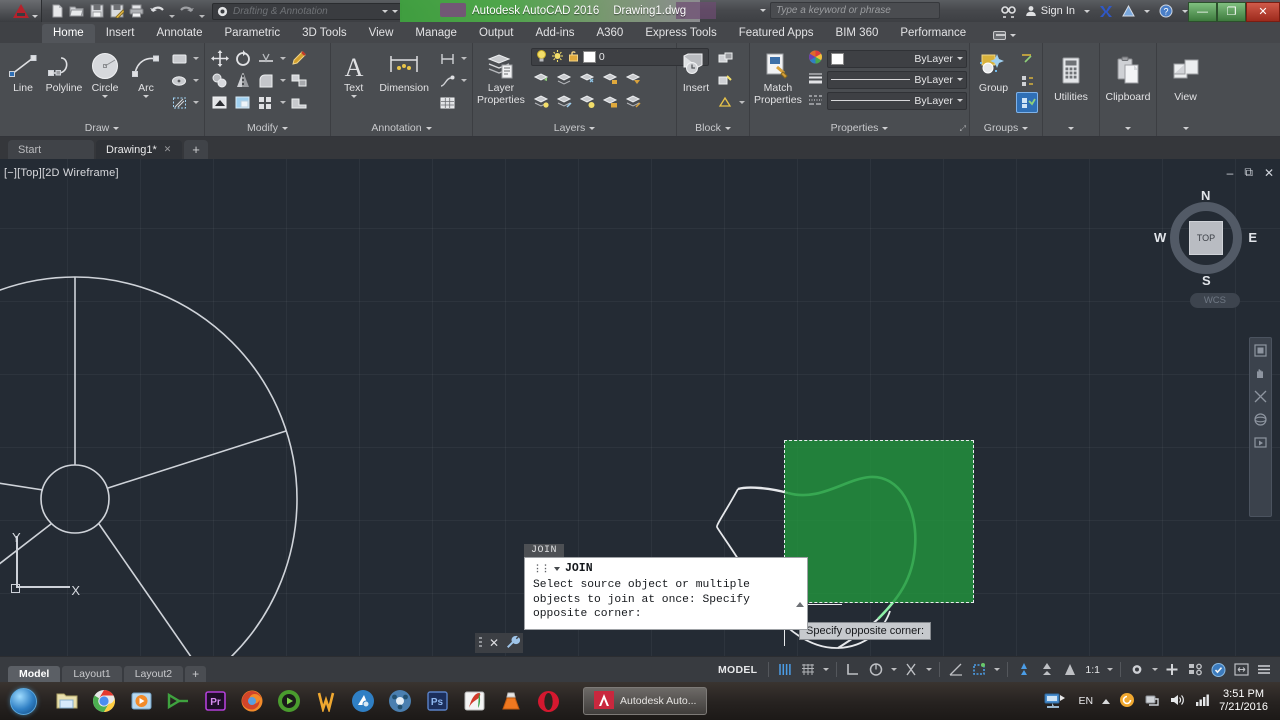 This screenshot has height=720, width=1280. What do you see at coordinates (381, 33) in the screenshot?
I see `tab-view: View` at bounding box center [381, 33].